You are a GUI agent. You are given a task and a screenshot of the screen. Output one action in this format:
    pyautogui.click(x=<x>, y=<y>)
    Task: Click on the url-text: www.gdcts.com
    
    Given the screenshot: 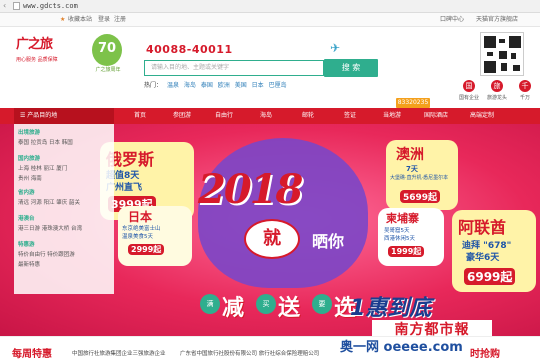 What is the action you would take?
    pyautogui.click(x=50, y=6)
    